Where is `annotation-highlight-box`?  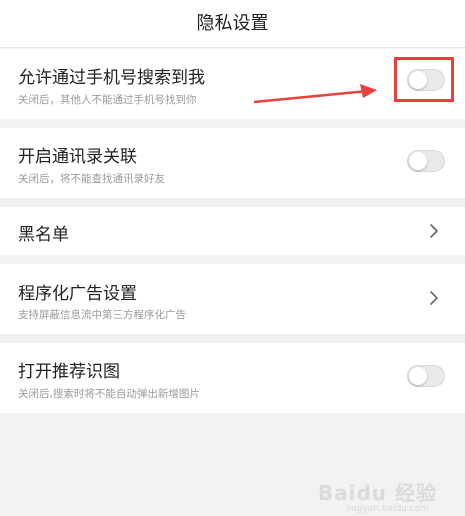
annotation-highlight-box is located at coordinates (424, 79).